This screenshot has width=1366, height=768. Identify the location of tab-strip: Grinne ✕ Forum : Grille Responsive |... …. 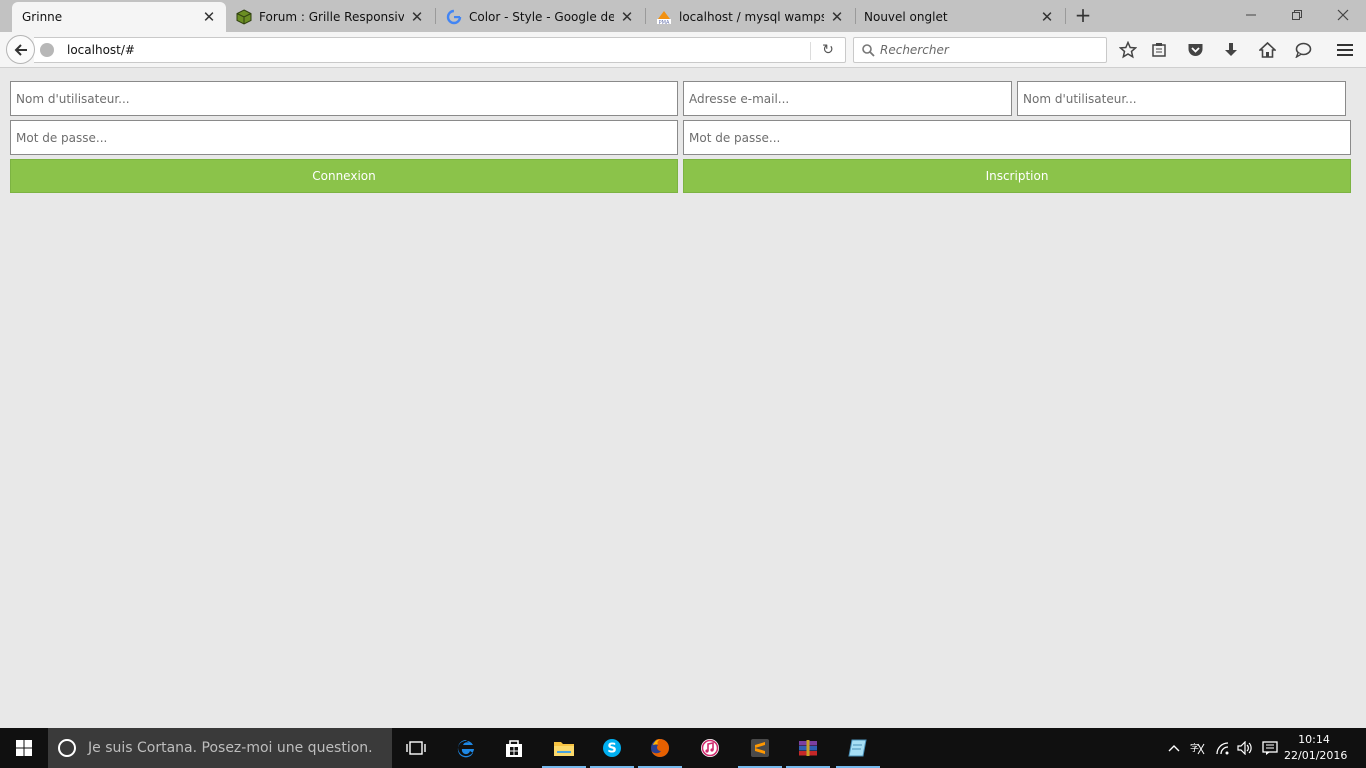
(683, 16).